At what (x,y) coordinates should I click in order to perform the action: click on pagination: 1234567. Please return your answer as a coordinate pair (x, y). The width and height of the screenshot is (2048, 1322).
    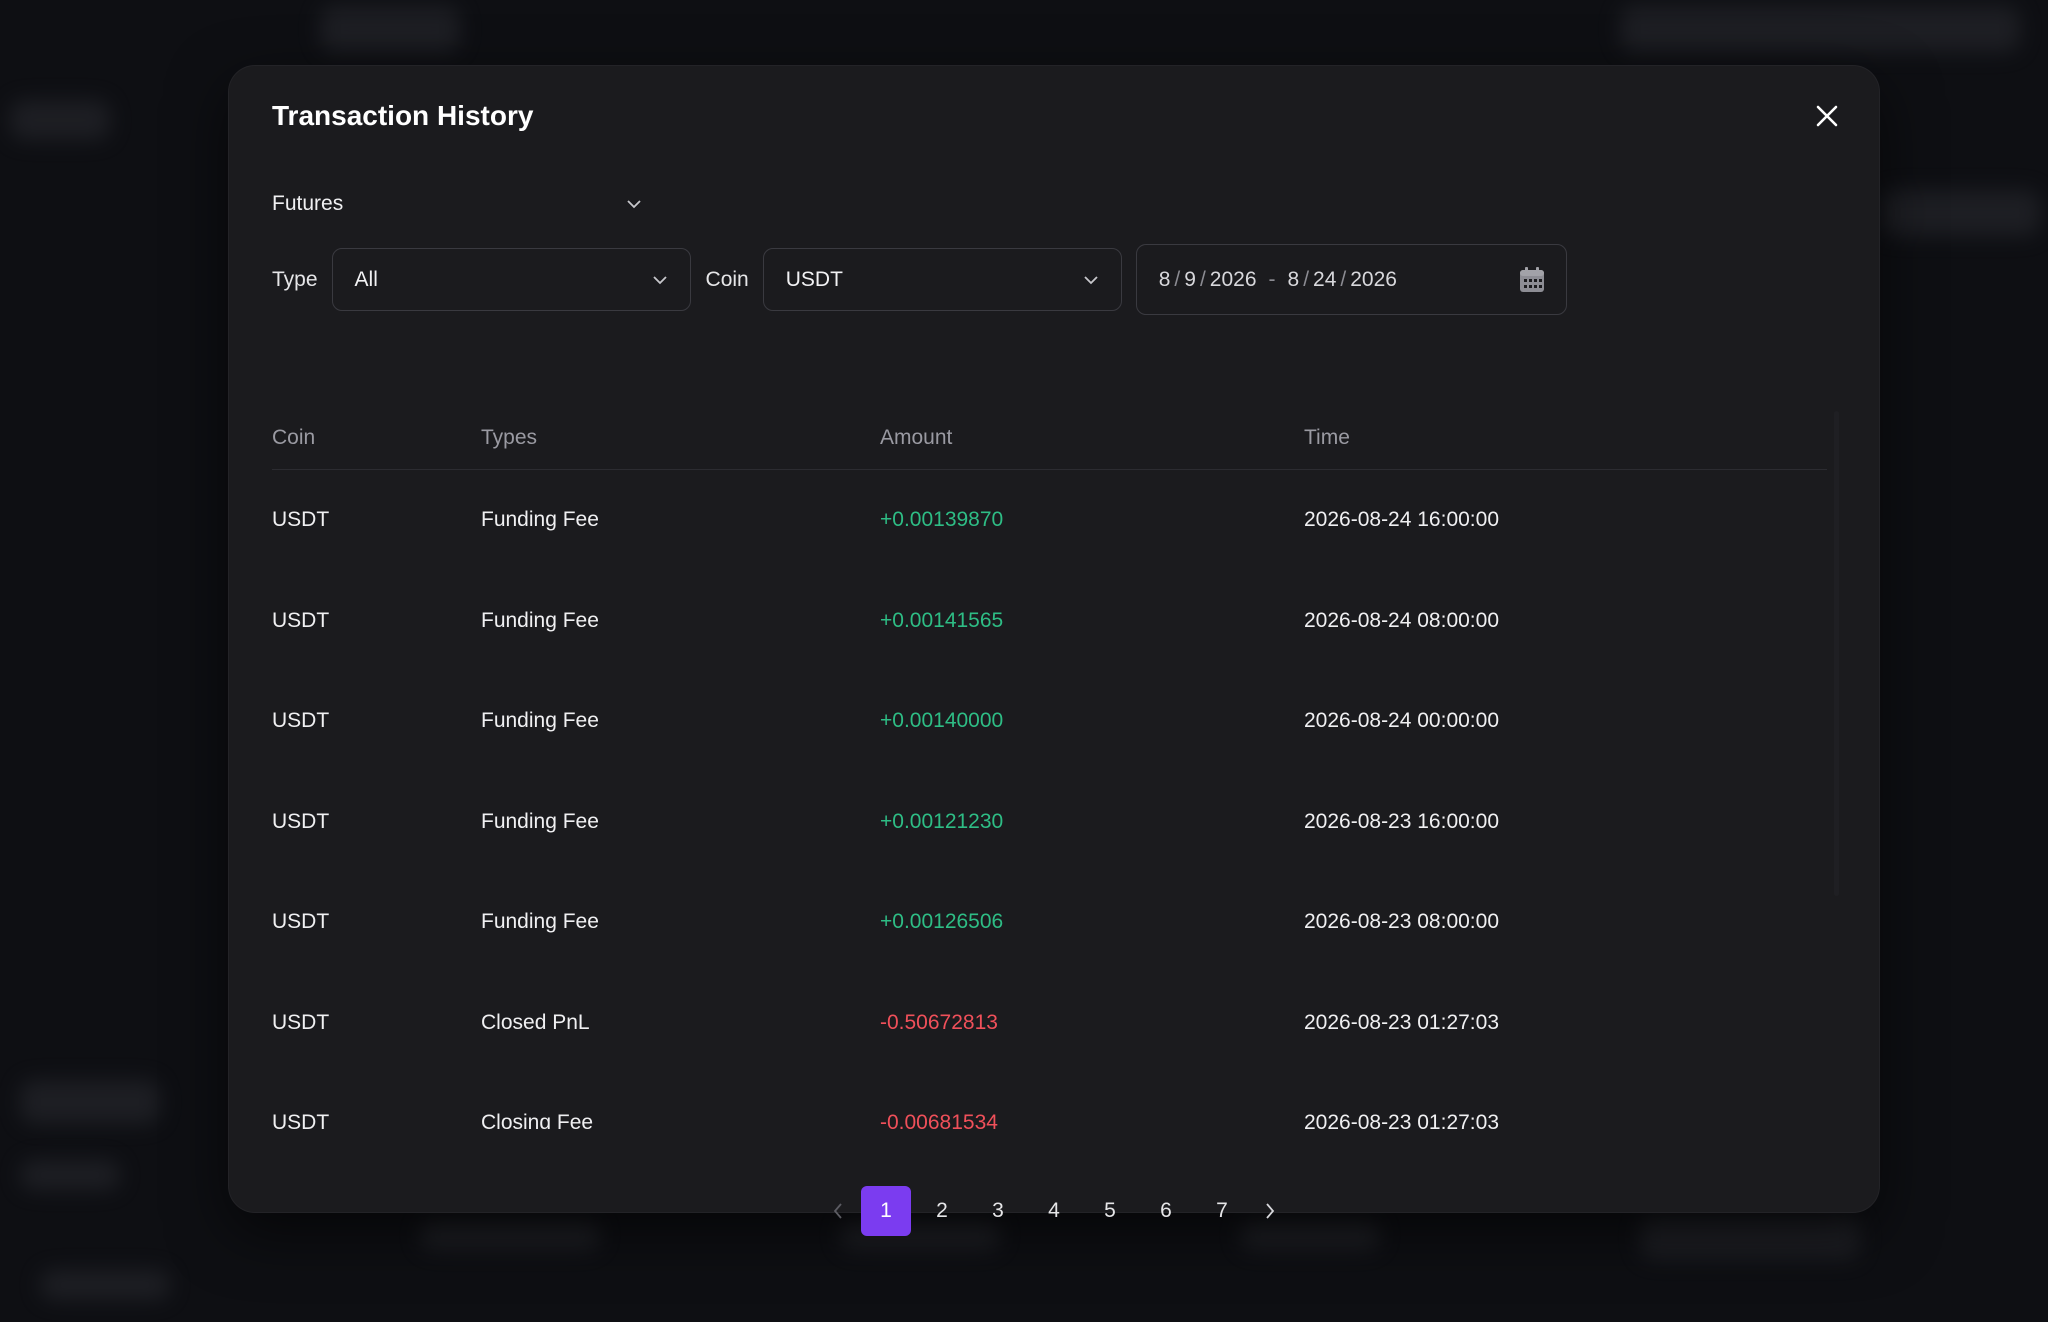
    Looking at the image, I should click on (1054, 1211).